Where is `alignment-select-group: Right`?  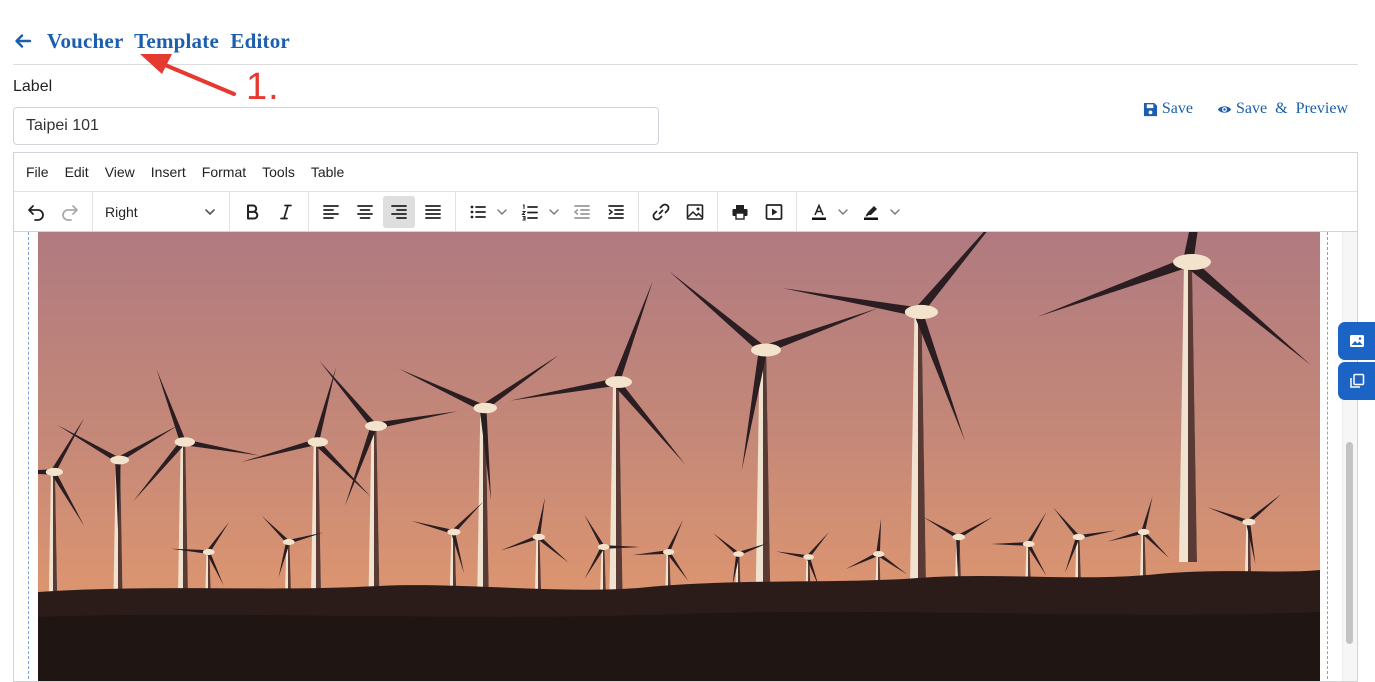
alignment-select-group: Right is located at coordinates (161, 211).